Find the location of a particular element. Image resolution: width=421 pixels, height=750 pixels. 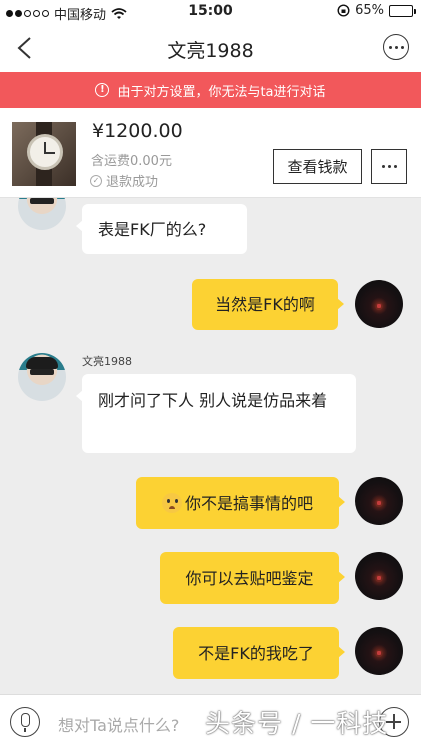

page-title: 文亮1988 is located at coordinates (210, 51).